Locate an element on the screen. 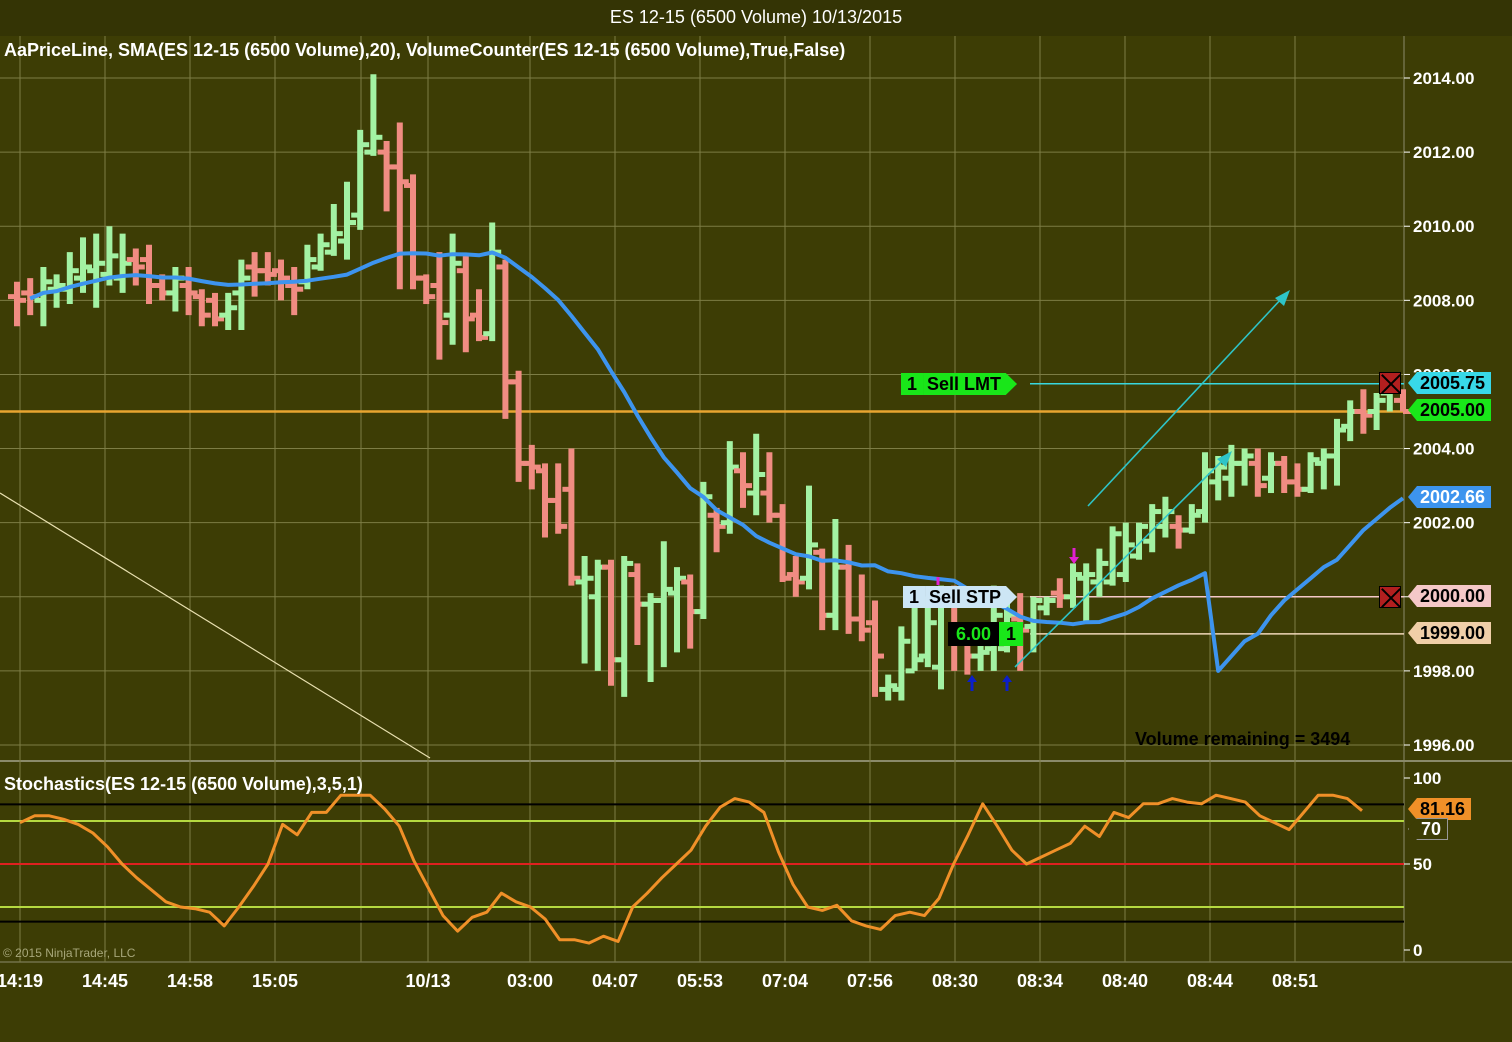  x-tick-label: 07:56 is located at coordinates (870, 981).